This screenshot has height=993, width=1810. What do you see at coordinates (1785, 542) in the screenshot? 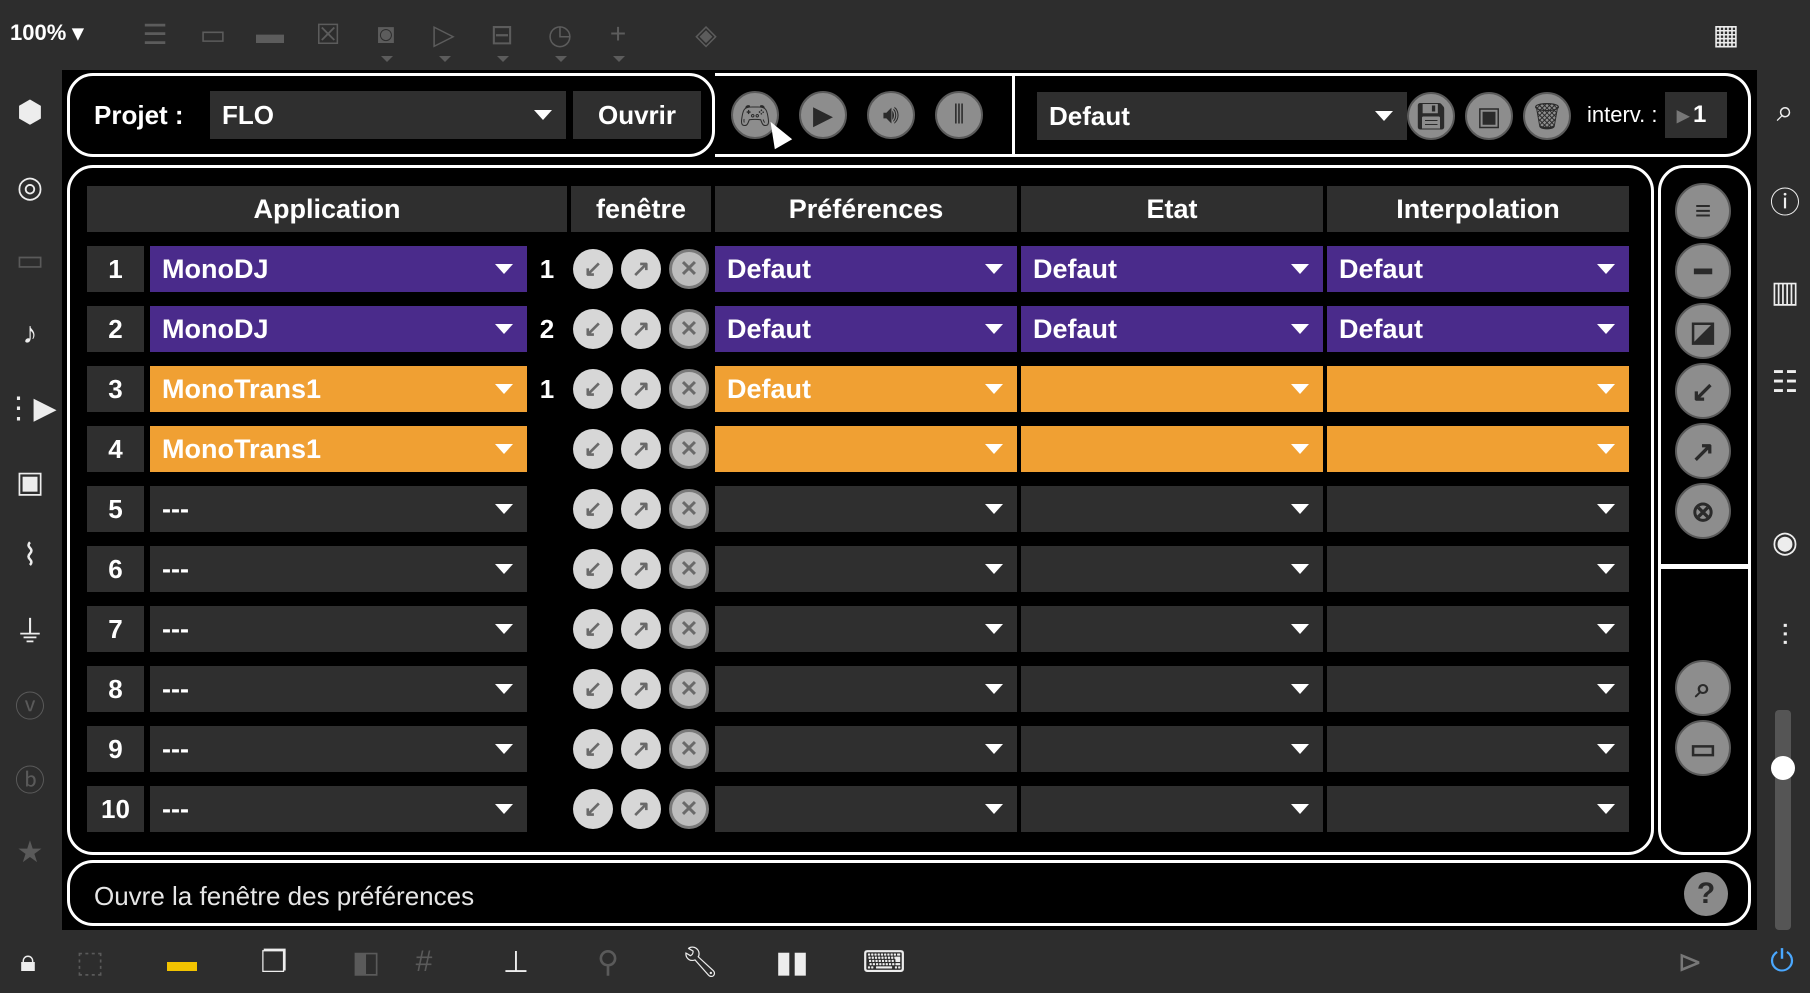
I see `camera-icon: ◉` at bounding box center [1785, 542].